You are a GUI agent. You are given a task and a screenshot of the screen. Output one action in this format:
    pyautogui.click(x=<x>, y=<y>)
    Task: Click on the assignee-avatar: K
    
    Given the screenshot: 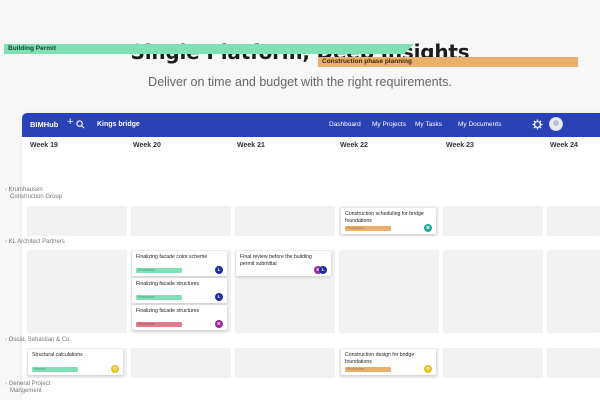 What is the action you would take?
    pyautogui.click(x=219, y=324)
    